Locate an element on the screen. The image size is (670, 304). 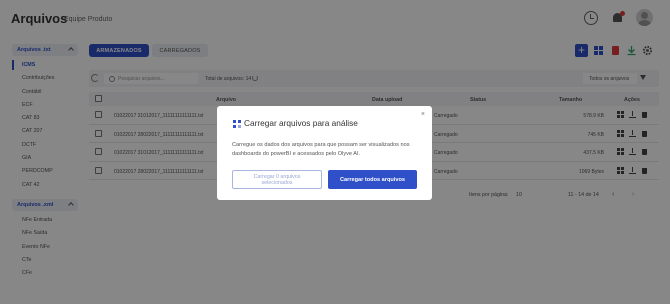
load-selected-button: Carregar 0 arquivos selecionados is located at coordinates (277, 179).